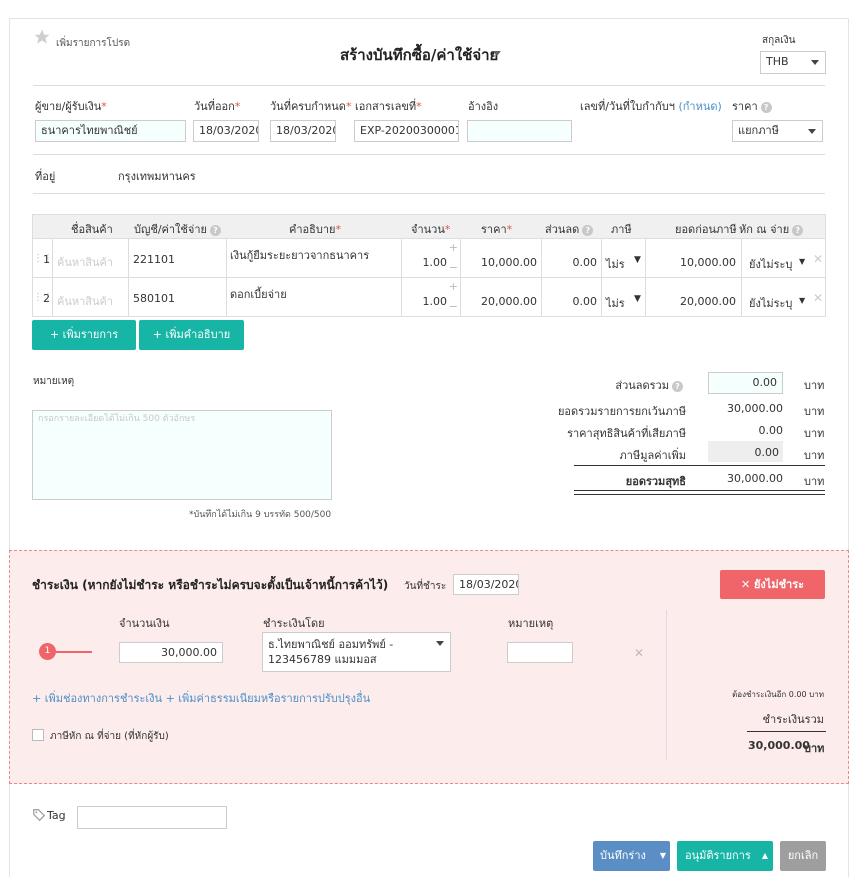 This screenshot has height=877, width=858. Describe the element at coordinates (655, 481) in the screenshot. I see `net-total-label: ยอดรวมสุทธิ` at that location.